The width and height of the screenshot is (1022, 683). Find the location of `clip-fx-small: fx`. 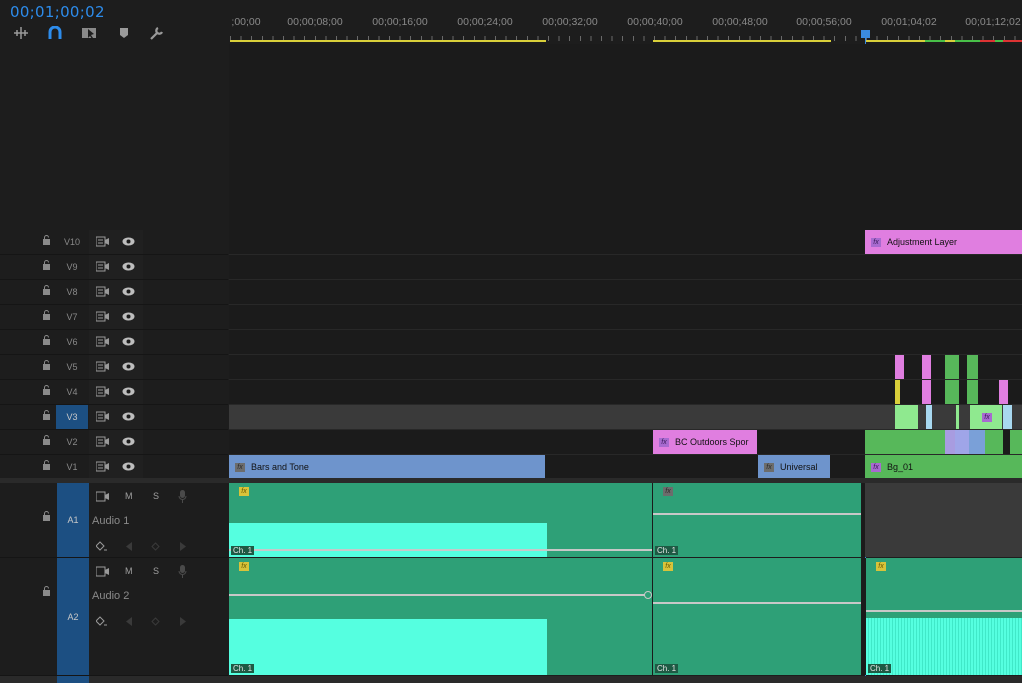

clip-fx-small: fx is located at coordinates (986, 417).